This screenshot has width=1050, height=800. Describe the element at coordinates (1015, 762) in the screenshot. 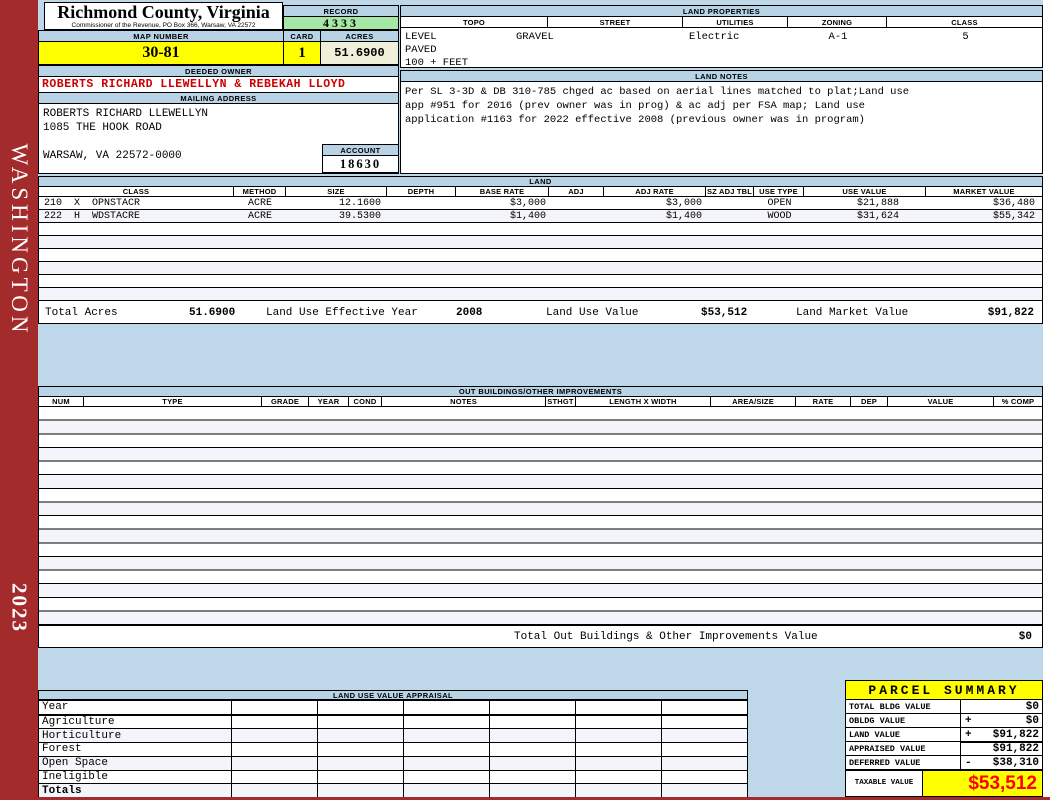

I see `ps-amount: $38,310` at that location.